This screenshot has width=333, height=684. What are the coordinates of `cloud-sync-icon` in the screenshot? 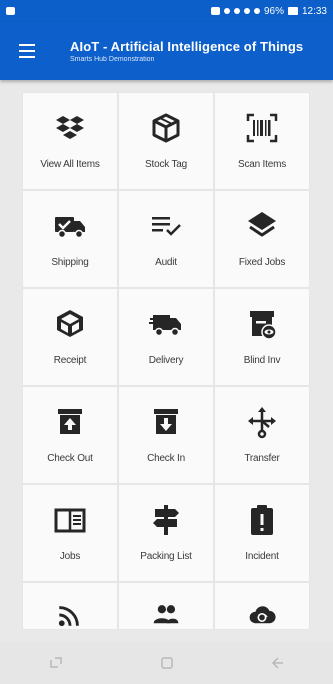 It's located at (262, 615).